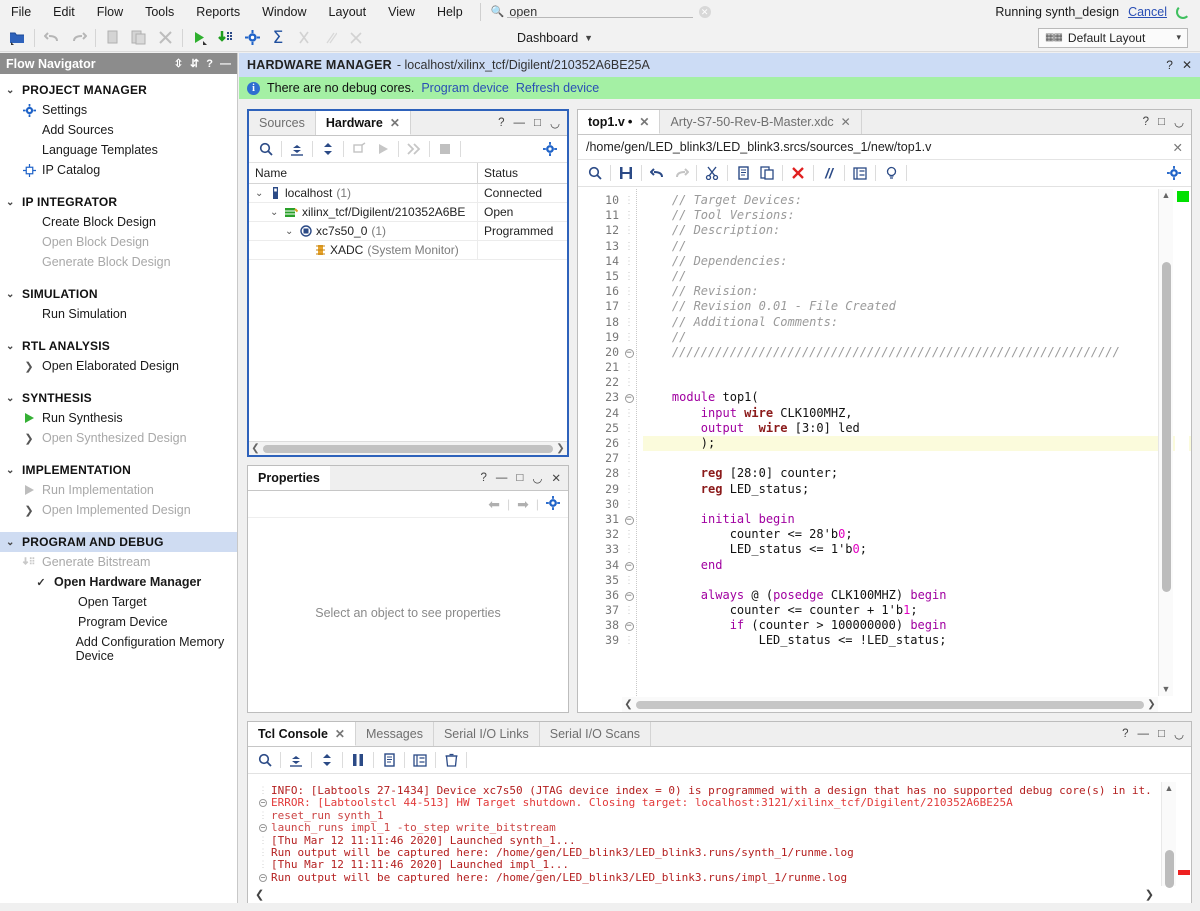 The height and width of the screenshot is (911, 1200). What do you see at coordinates (118, 582) in the screenshot?
I see `flow-item-open-hardware-manager: ✓ Open Hardware Manager` at bounding box center [118, 582].